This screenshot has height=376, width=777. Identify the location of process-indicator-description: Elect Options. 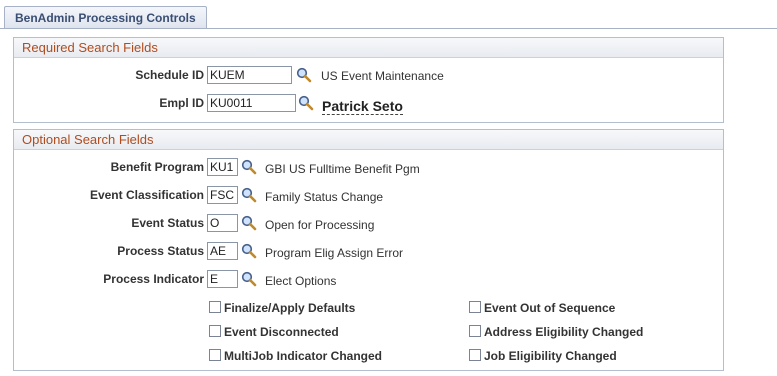
(301, 281).